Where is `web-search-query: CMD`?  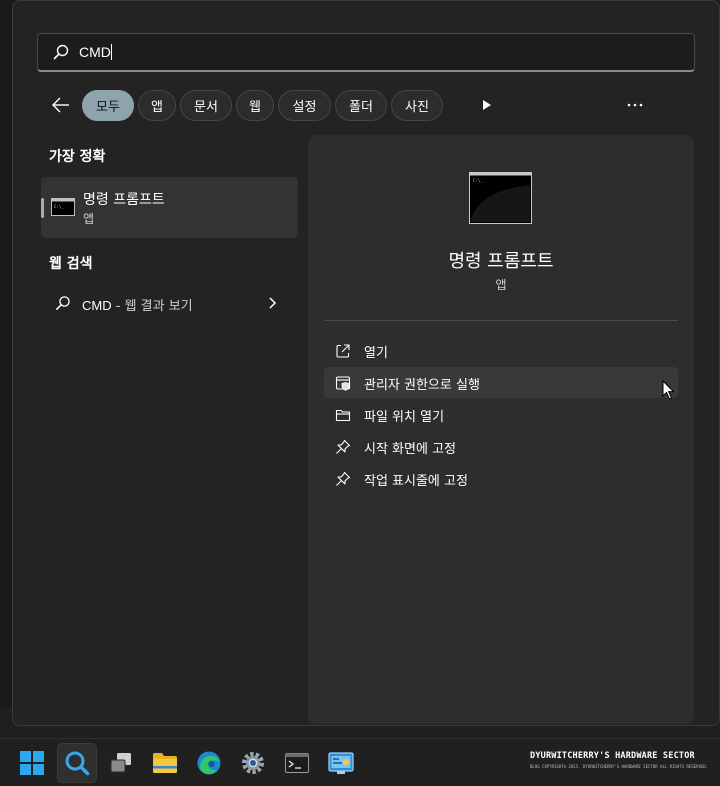
web-search-query: CMD is located at coordinates (97, 305).